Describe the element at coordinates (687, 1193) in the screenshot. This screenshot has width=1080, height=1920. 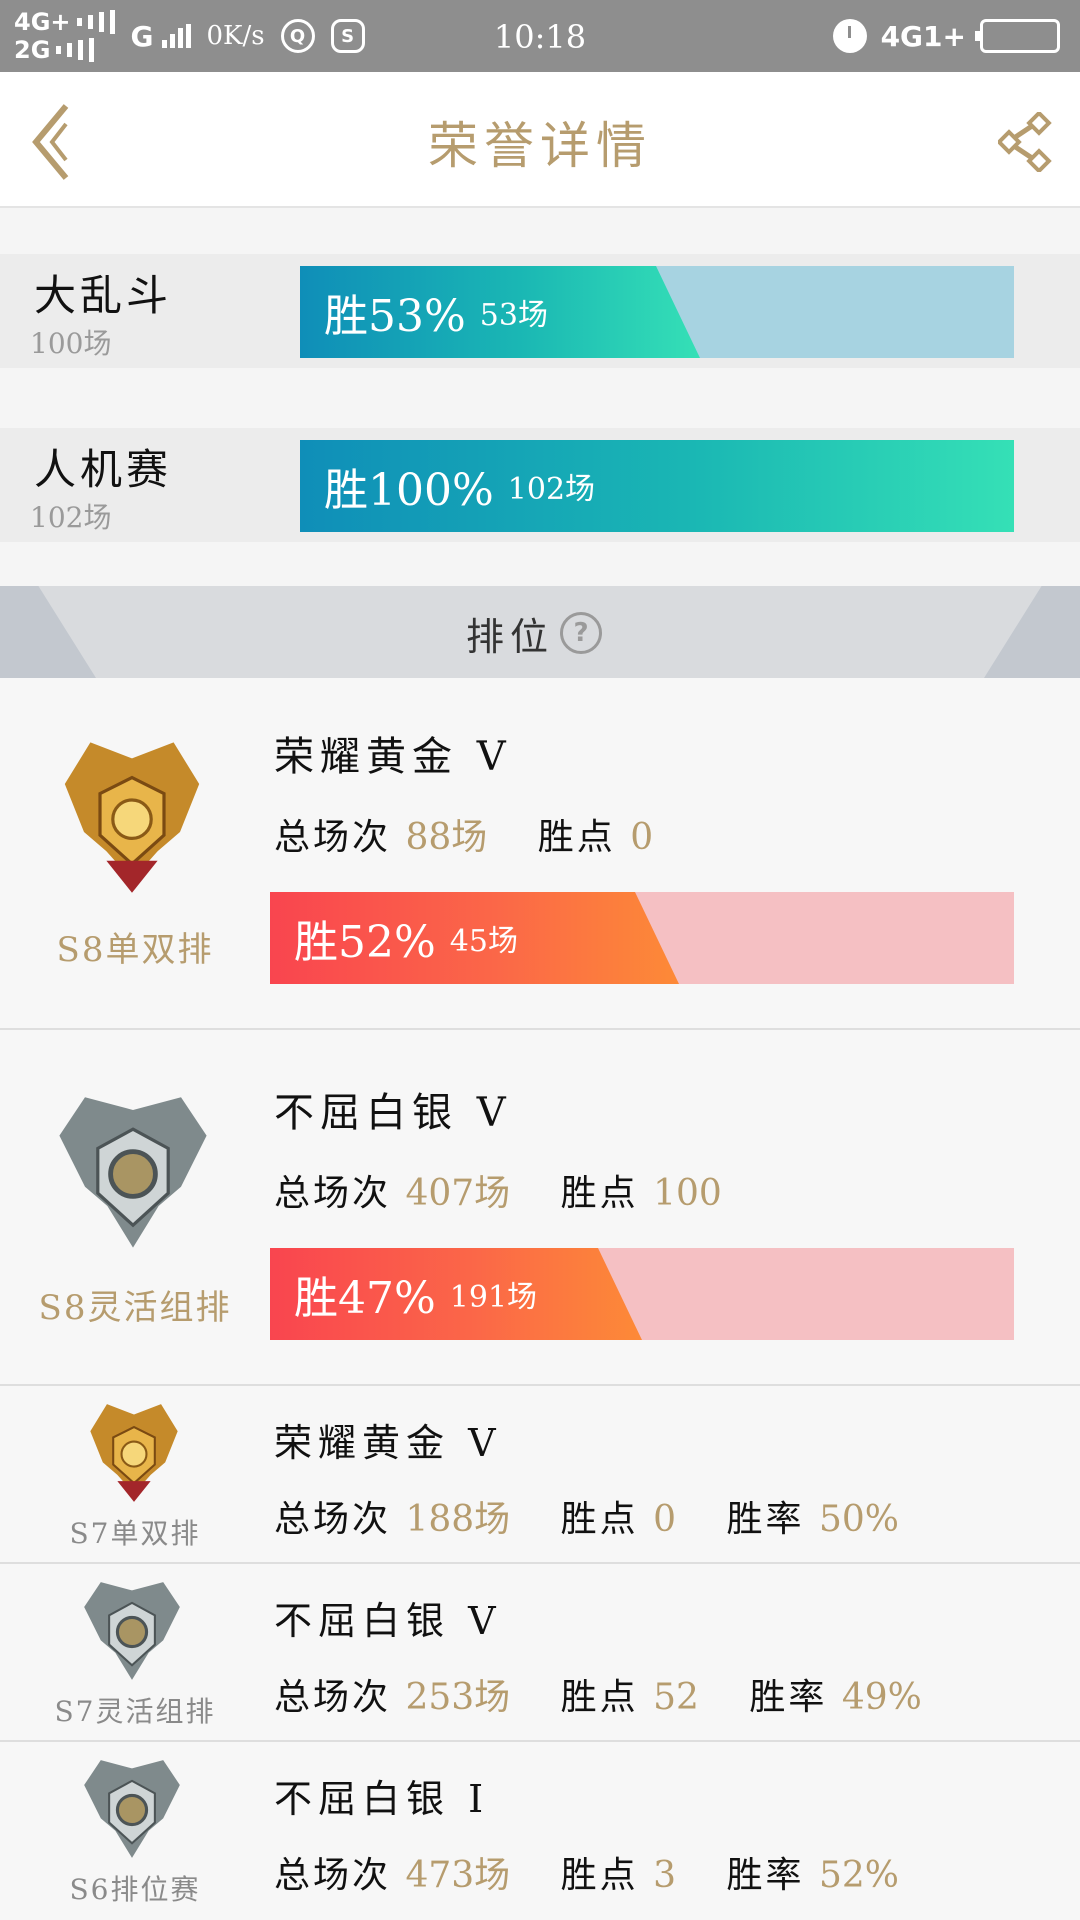
I see `points-value: 100` at that location.